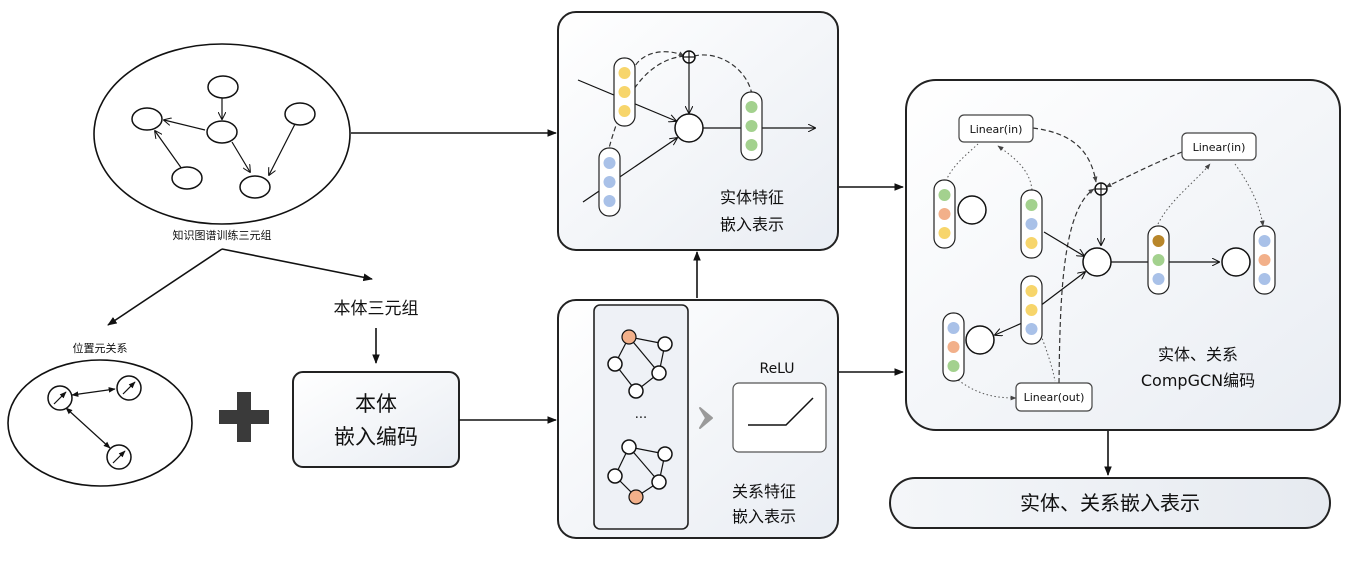  I want to click on ontology-encoding-box: 本体 嵌入编码, so click(376, 419).